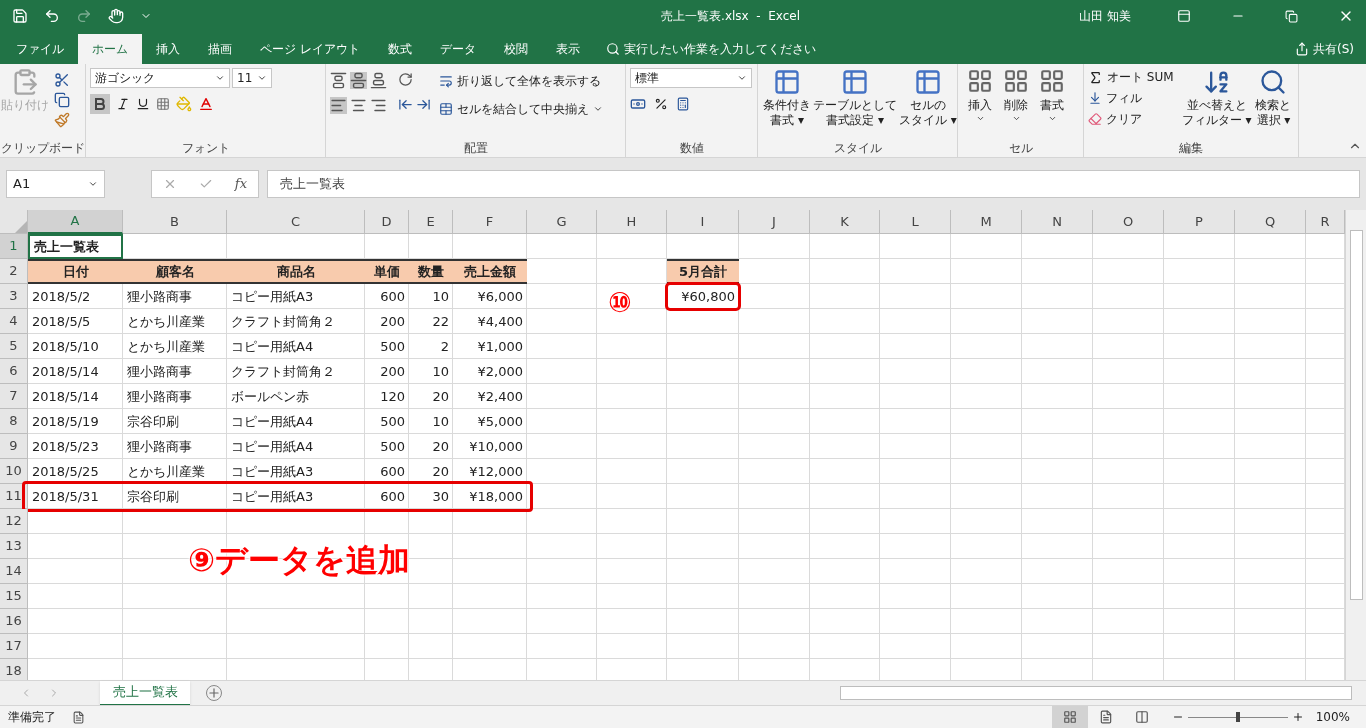 Image resolution: width=1366 pixels, height=728 pixels. What do you see at coordinates (110, 49) in the screenshot?
I see `ribbon-tab: ホーム` at bounding box center [110, 49].